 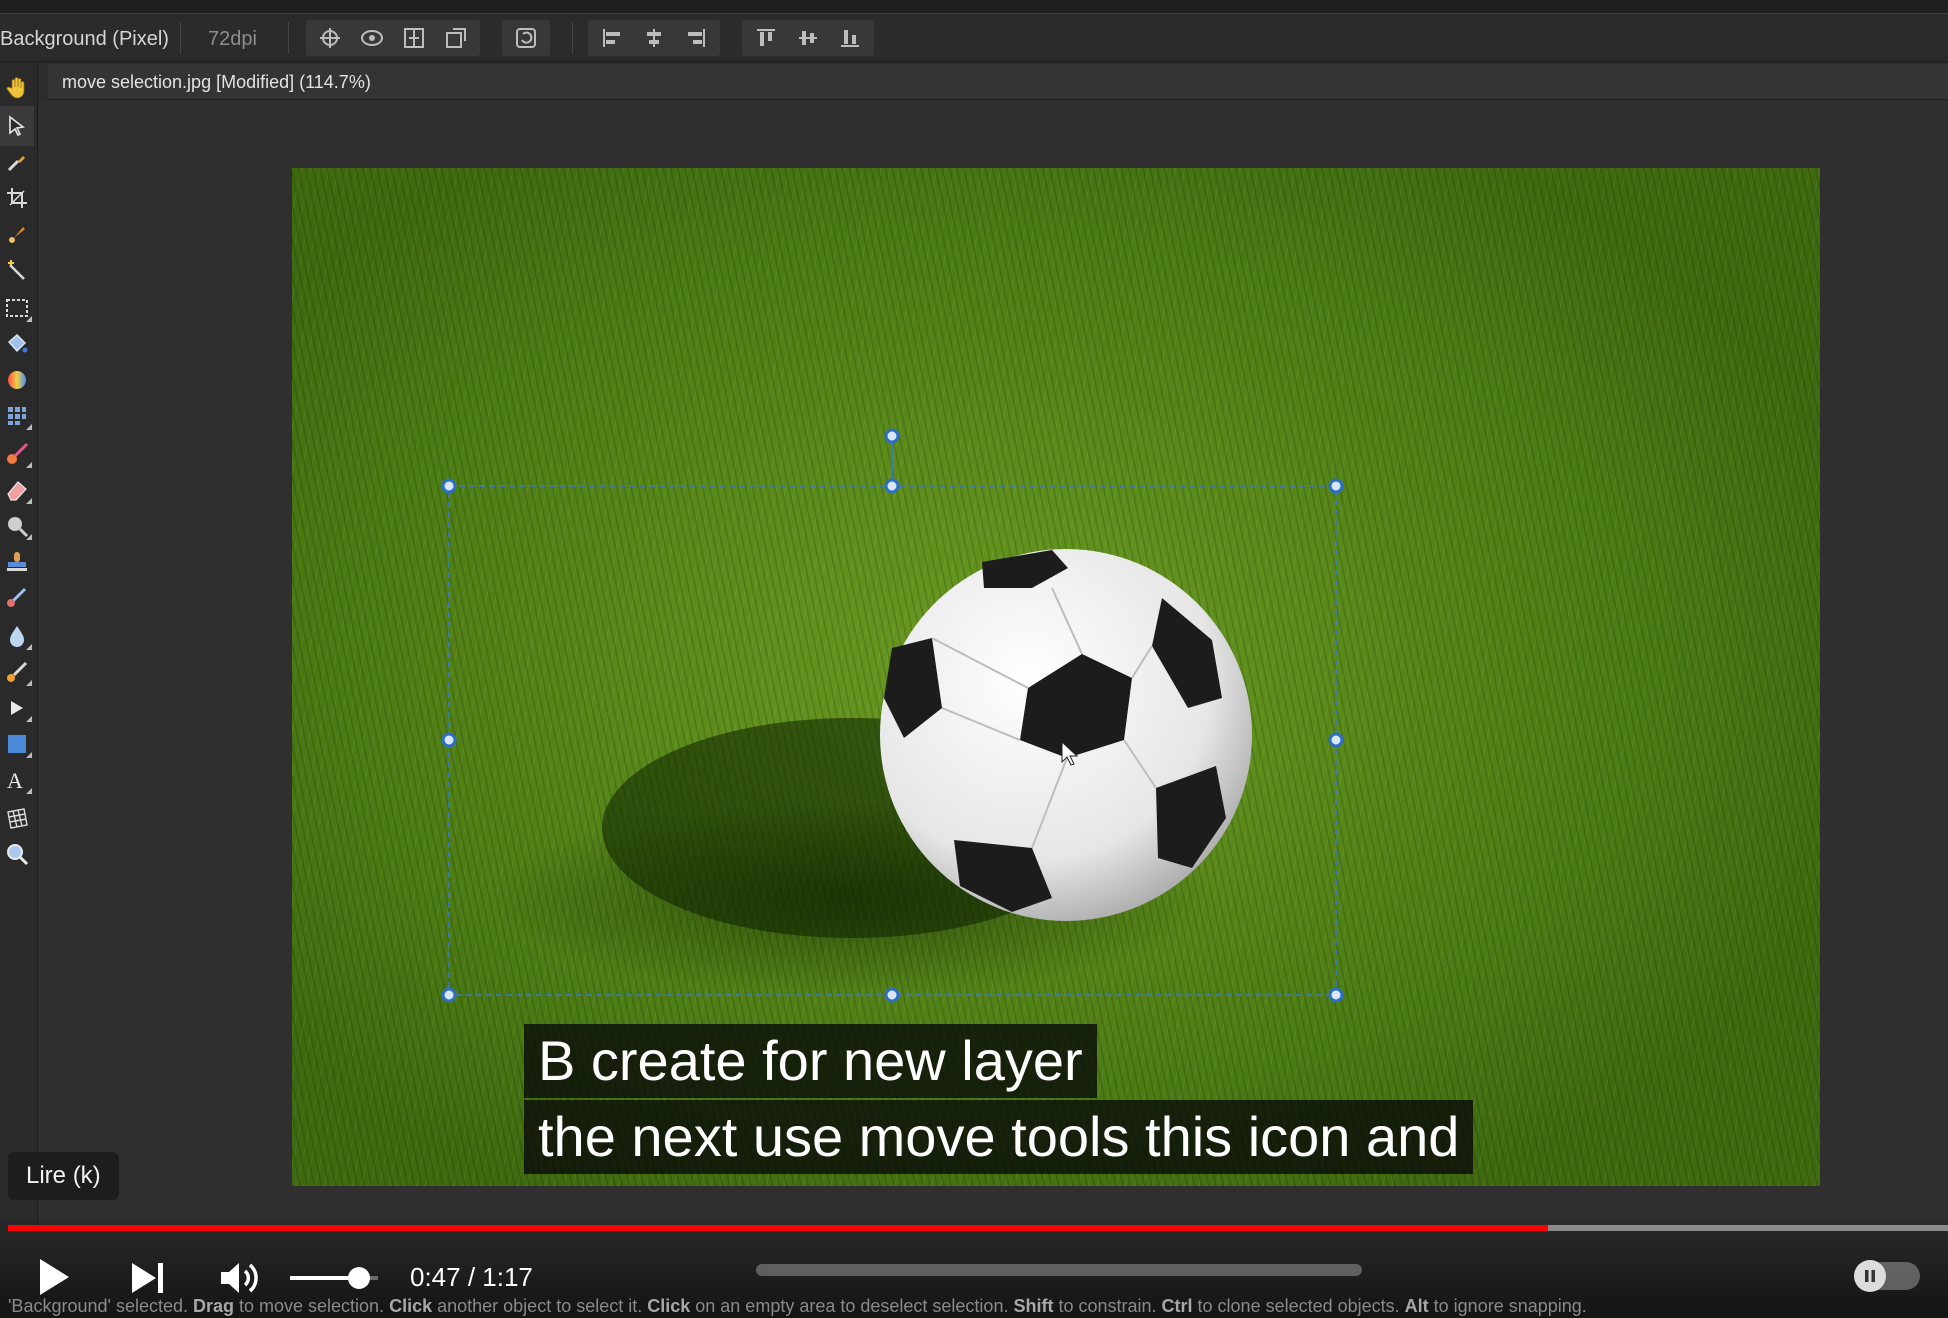 I want to click on volume-icon, so click(x=239, y=1278).